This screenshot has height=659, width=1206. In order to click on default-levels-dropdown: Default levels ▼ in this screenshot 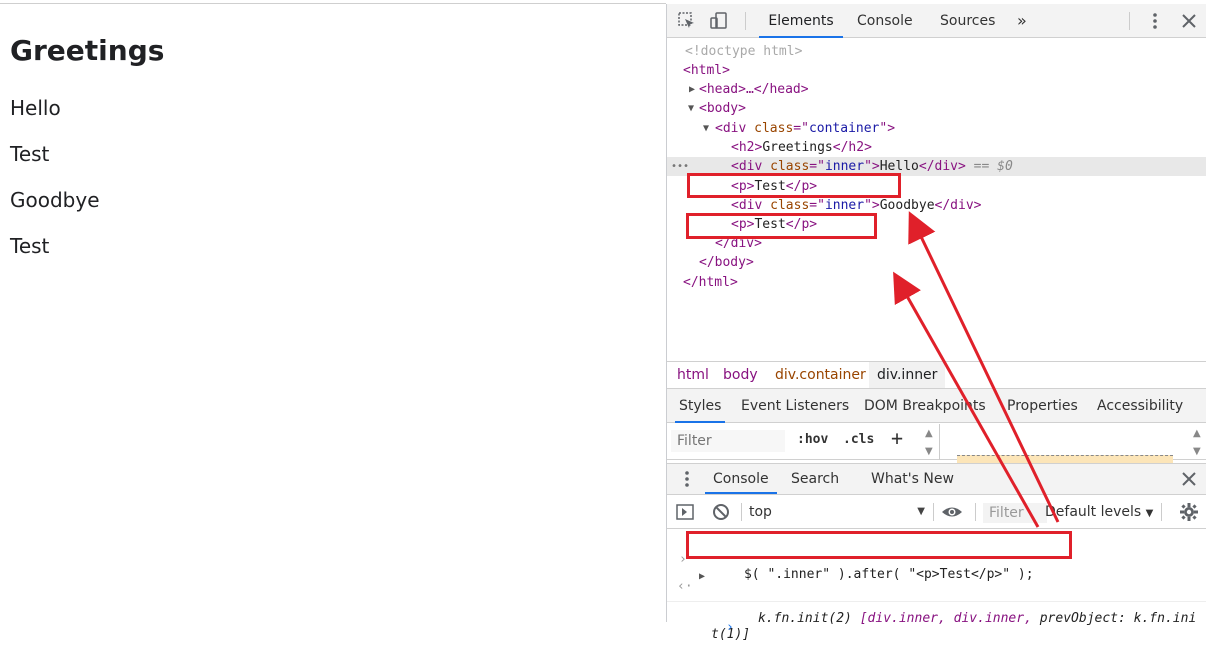, I will do `click(1099, 512)`.